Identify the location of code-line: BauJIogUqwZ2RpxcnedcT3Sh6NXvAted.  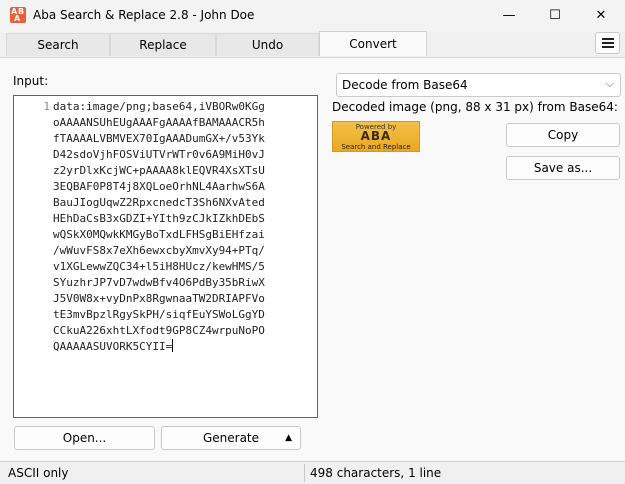
(159, 202).